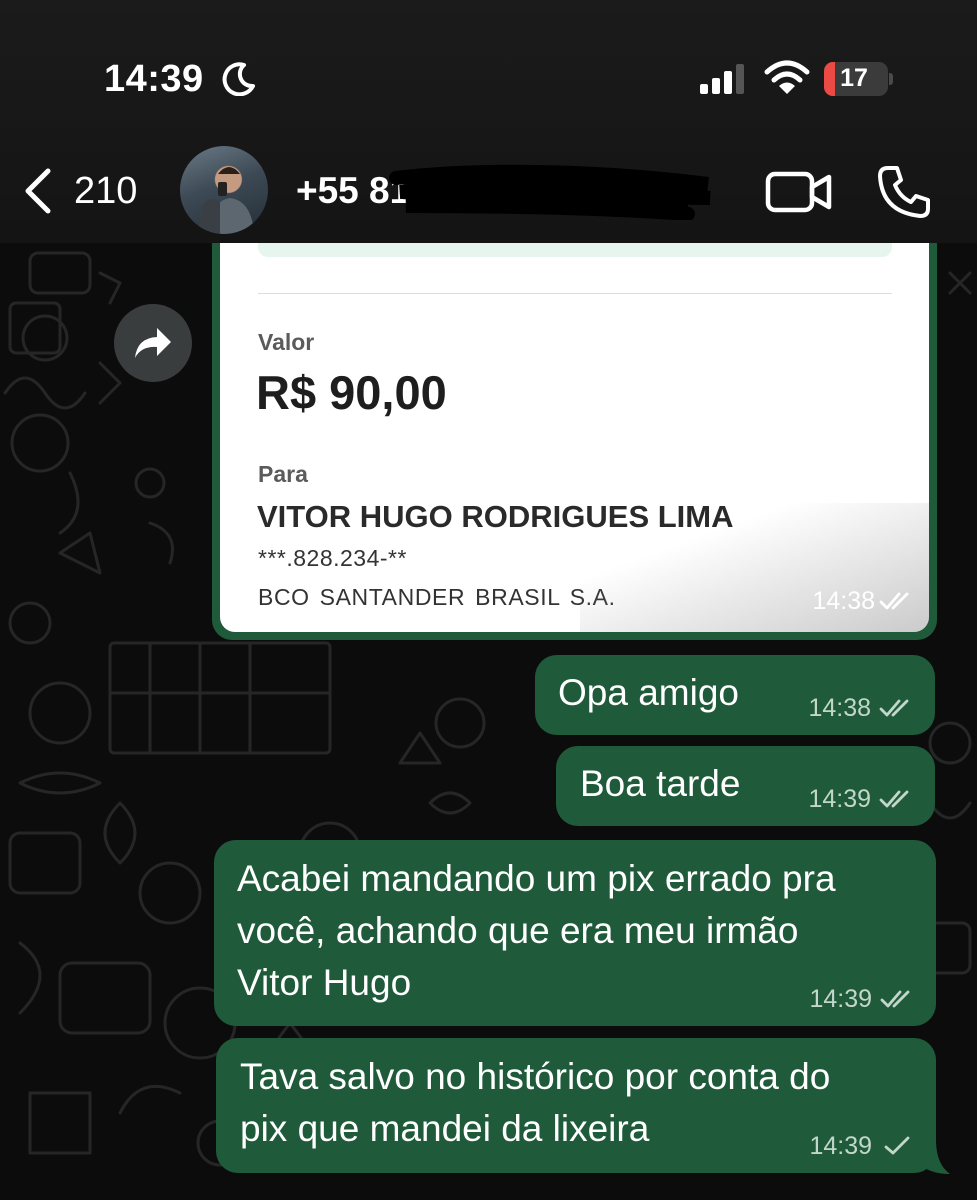  I want to click on forward-button, so click(153, 343).